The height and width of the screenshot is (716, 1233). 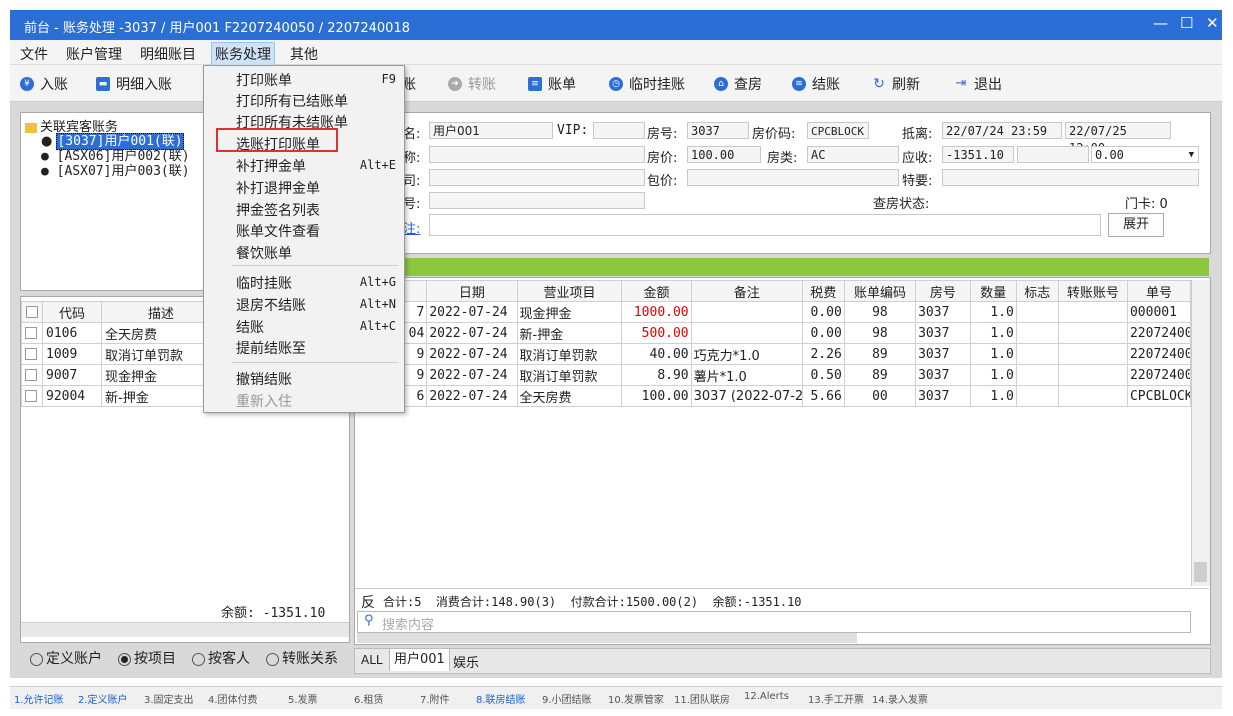 I want to click on menu-billing: 账务处理, so click(x=243, y=54).